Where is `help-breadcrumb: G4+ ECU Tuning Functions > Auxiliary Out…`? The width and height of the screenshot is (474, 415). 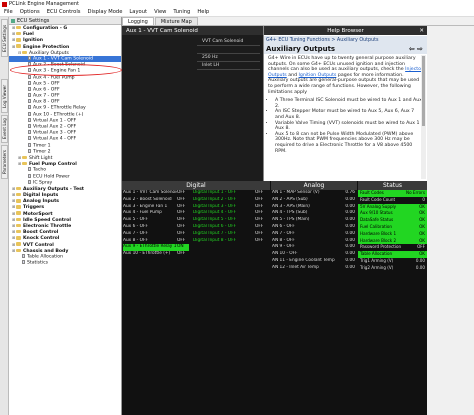 help-breadcrumb: G4+ ECU Tuning Functions > Auxiliary Out… is located at coordinates (345, 40).